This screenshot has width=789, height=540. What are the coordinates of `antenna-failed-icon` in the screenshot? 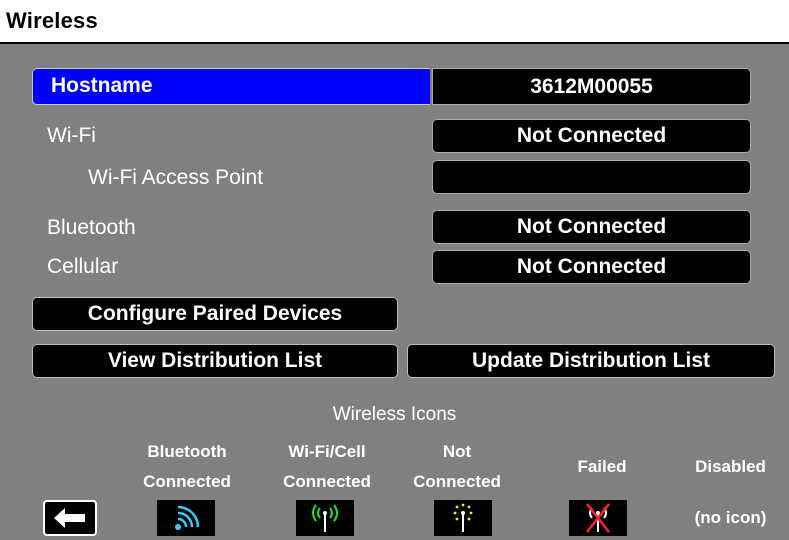 It's located at (598, 518).